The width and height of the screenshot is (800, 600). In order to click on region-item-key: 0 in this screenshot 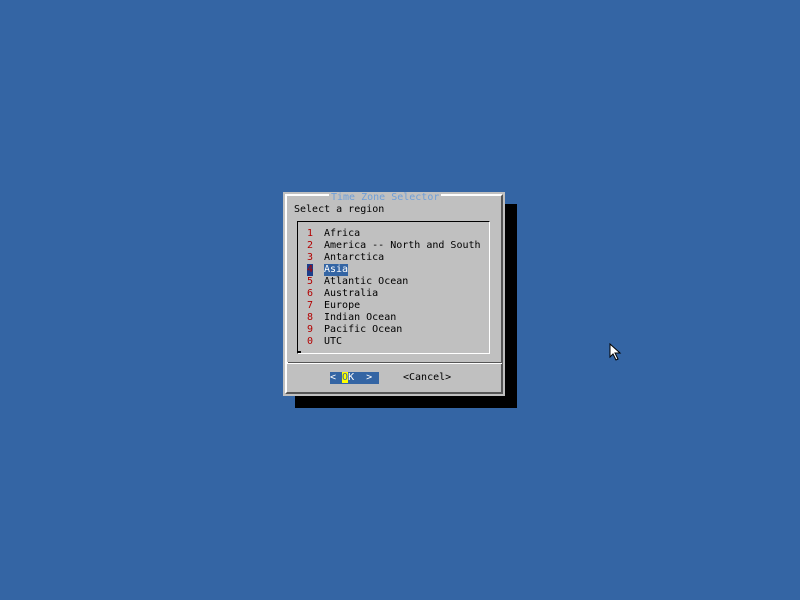, I will do `click(310, 341)`.